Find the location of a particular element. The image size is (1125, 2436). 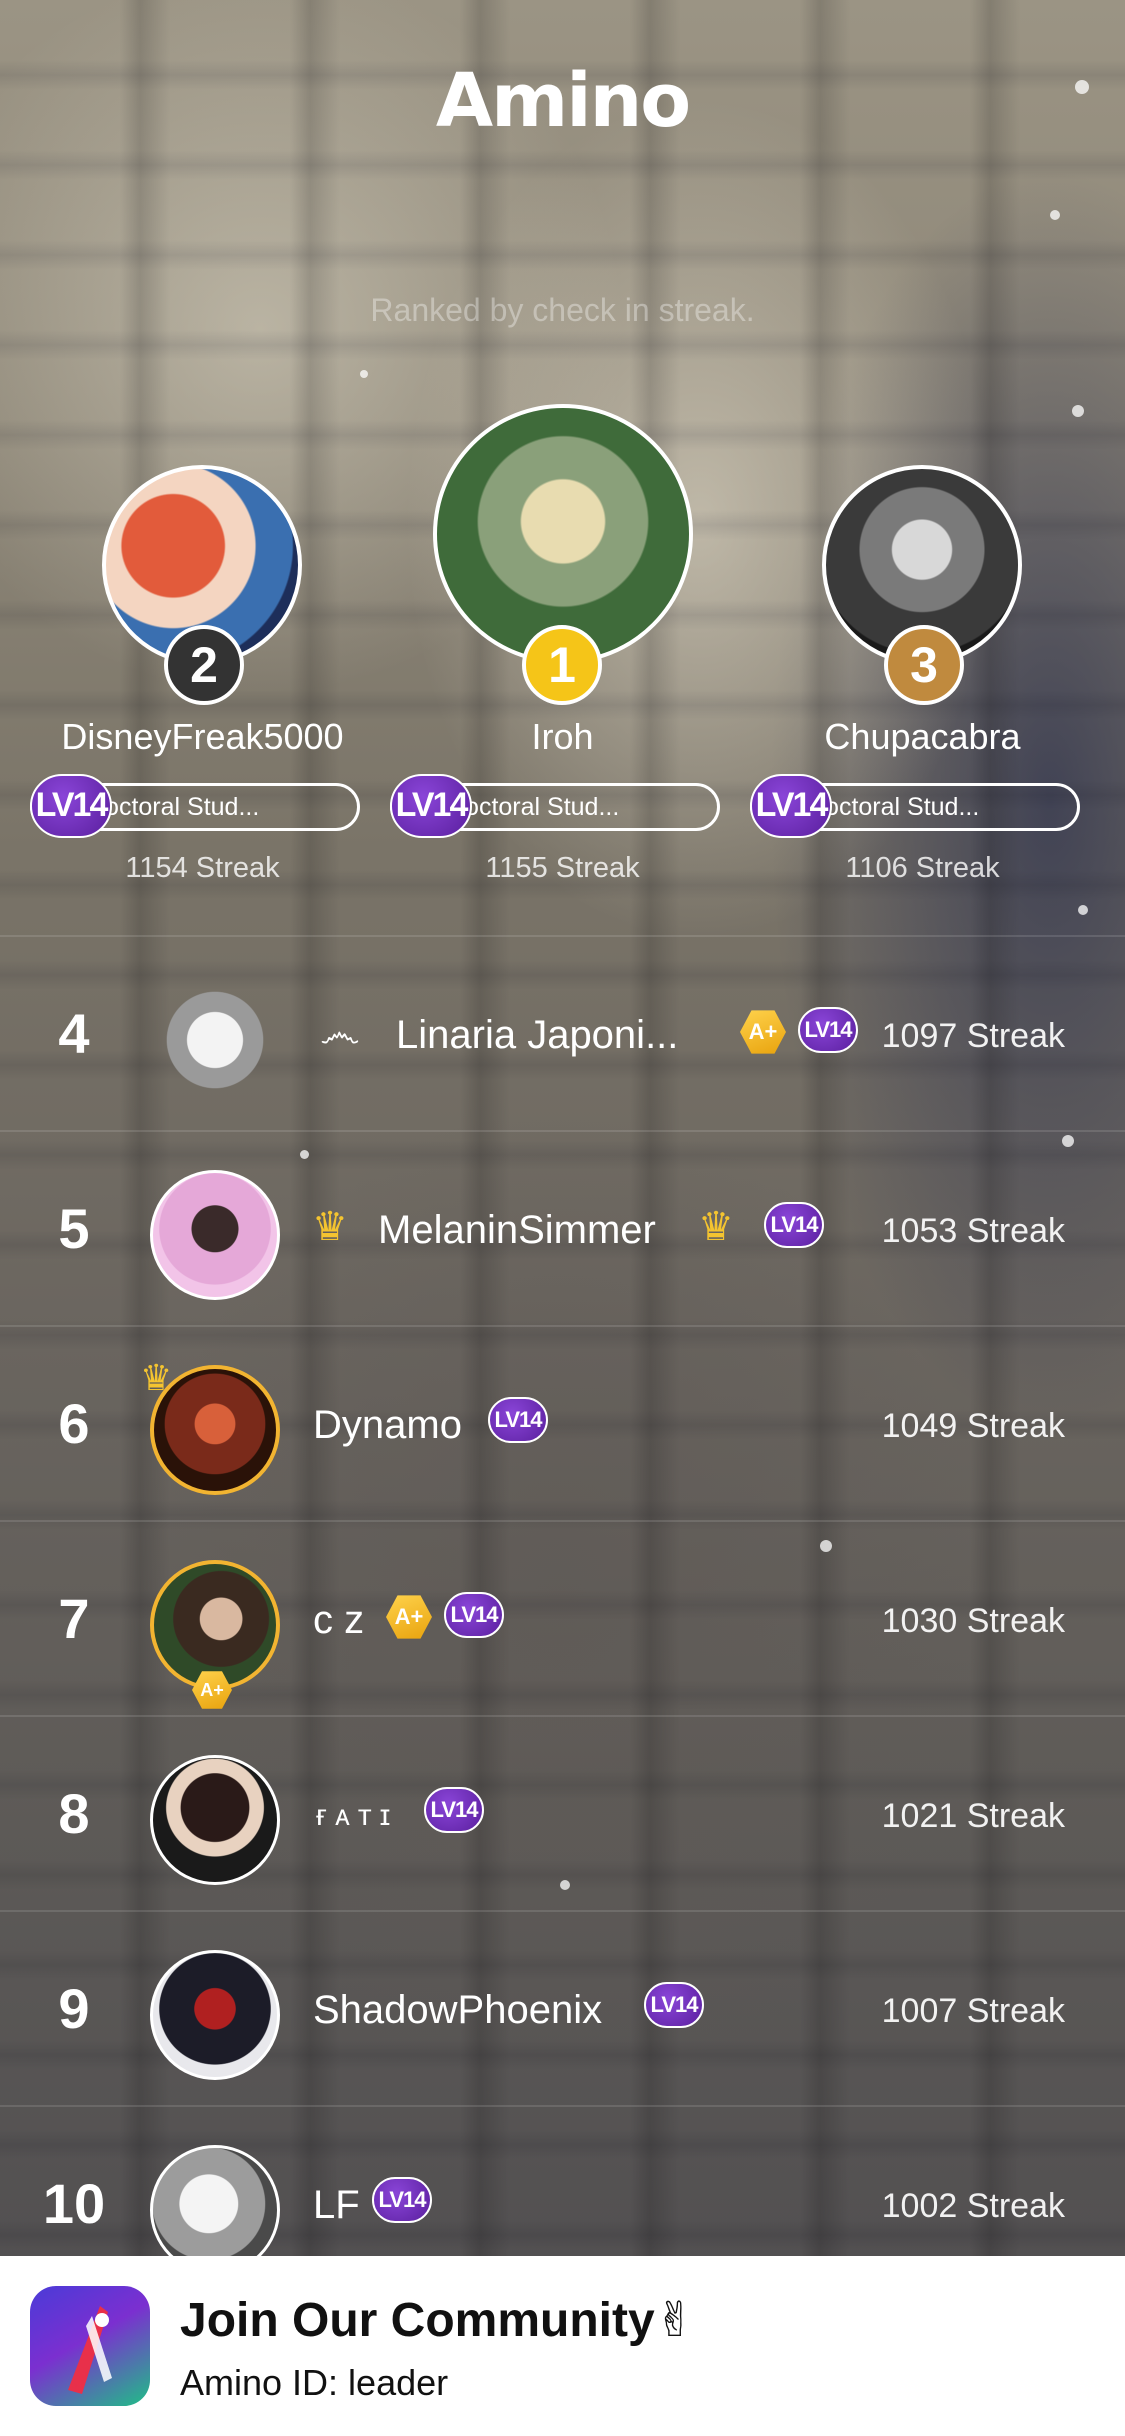

username: DisneyFreak5000 is located at coordinates (202, 737).